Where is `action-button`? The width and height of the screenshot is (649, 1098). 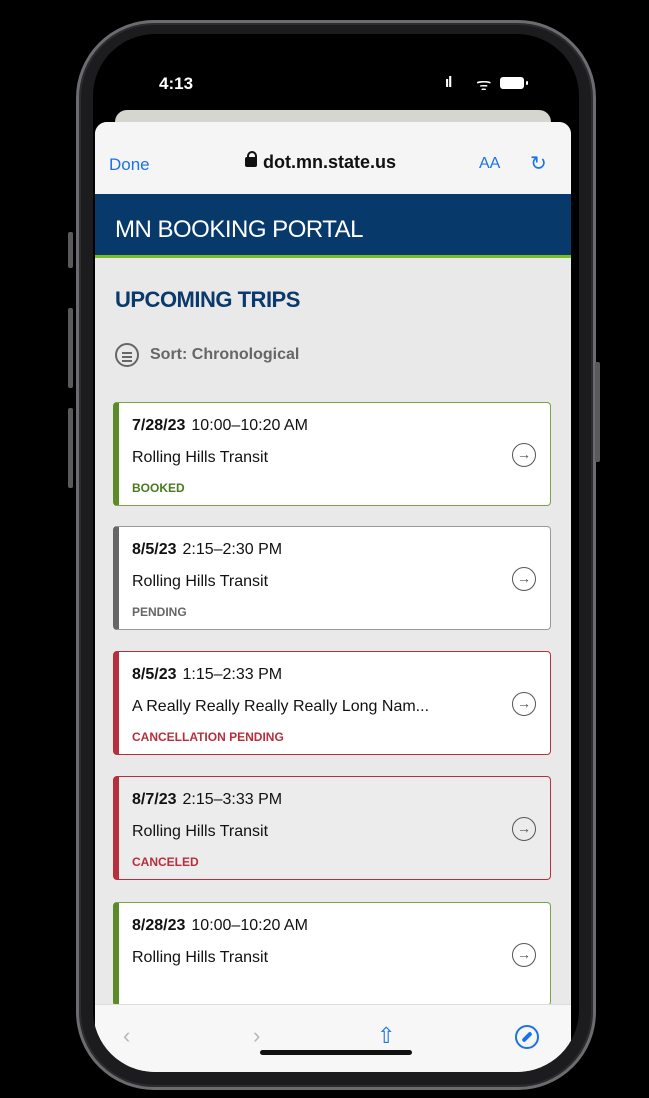
action-button is located at coordinates (70, 250).